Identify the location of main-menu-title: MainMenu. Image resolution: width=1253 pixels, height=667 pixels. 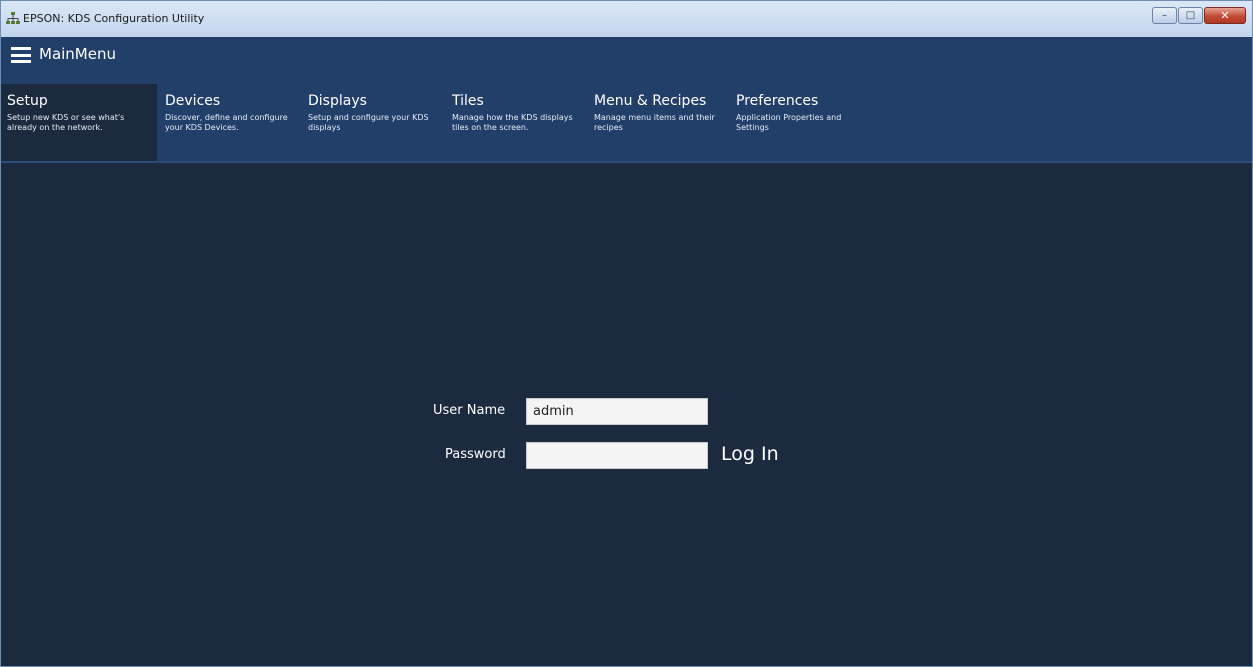
(77, 54).